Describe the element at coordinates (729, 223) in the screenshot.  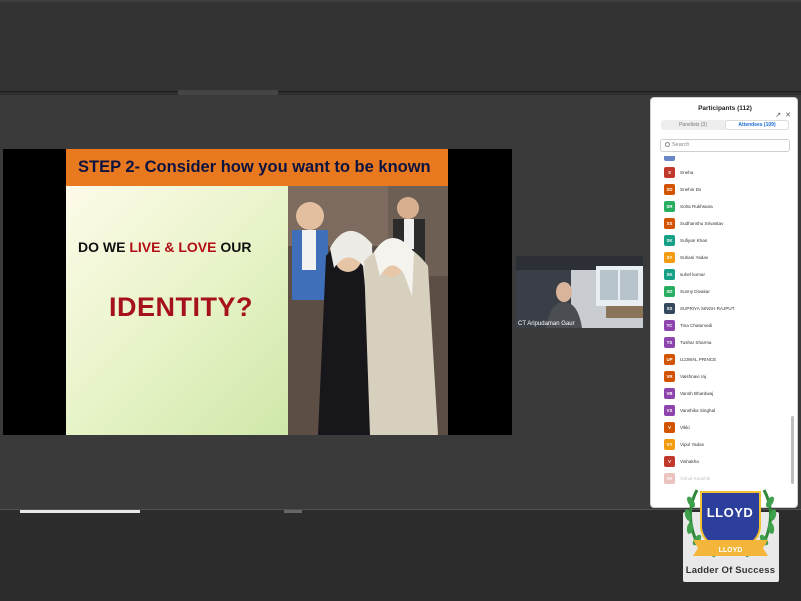
I see `attendee-row: SS Sudhanshu Srivastav` at that location.